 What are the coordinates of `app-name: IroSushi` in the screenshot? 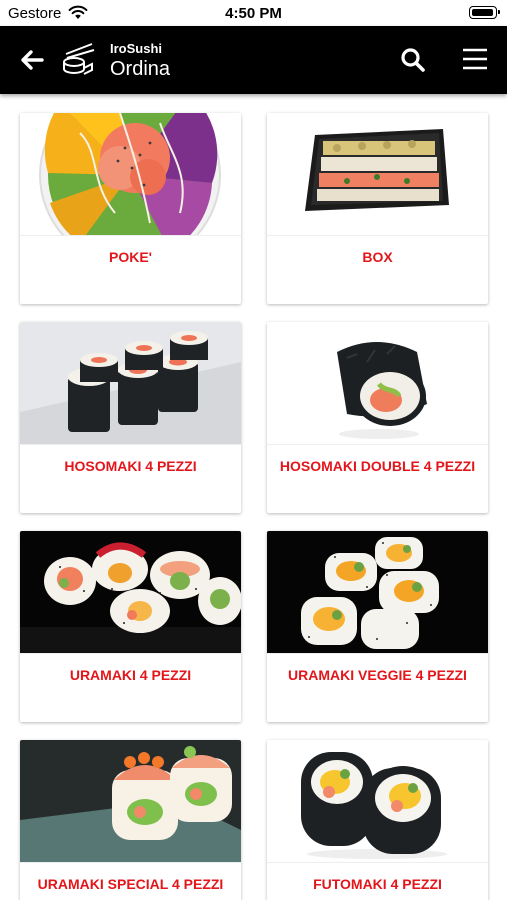 It's located at (136, 48).